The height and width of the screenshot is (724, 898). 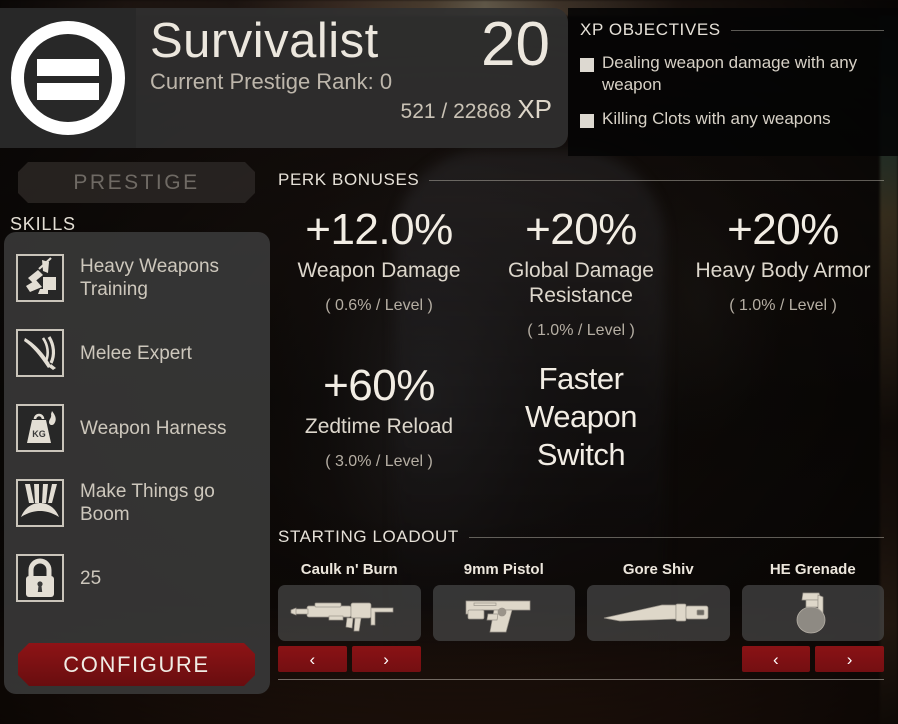 I want to click on perk-bonus-label: Heavy Body Armor, so click(x=783, y=270).